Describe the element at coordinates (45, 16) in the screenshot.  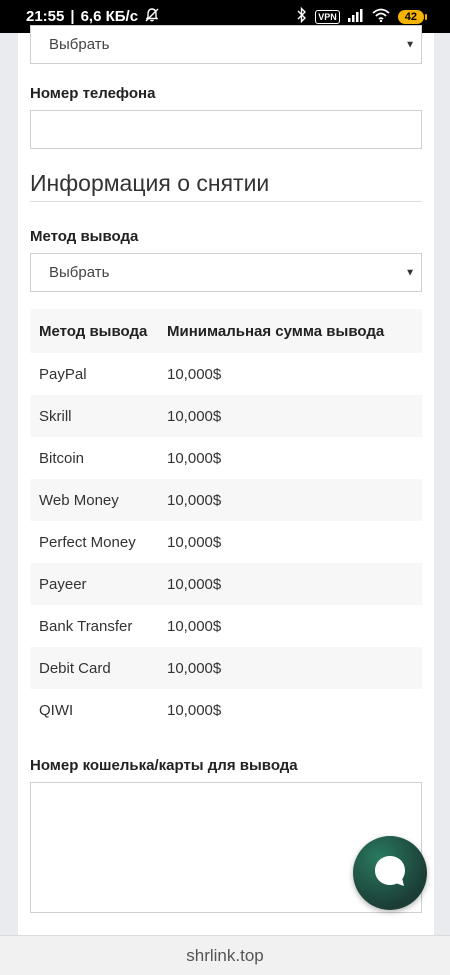
I see `clock: 21:55` at that location.